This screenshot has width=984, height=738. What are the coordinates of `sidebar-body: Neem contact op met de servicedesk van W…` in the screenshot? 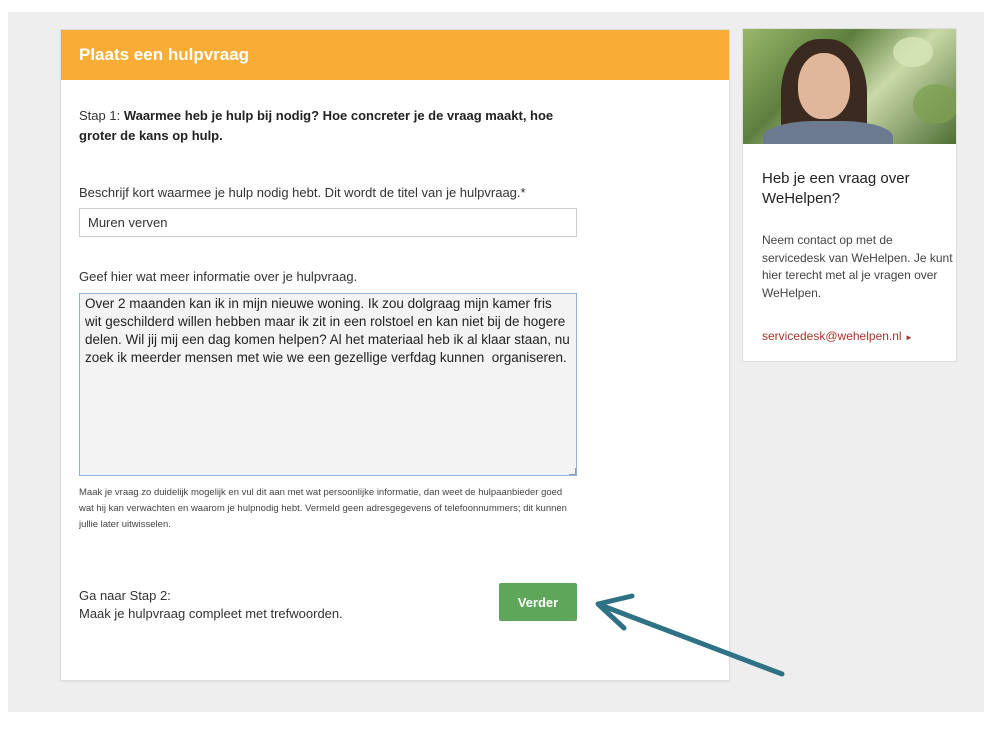 It's located at (857, 266).